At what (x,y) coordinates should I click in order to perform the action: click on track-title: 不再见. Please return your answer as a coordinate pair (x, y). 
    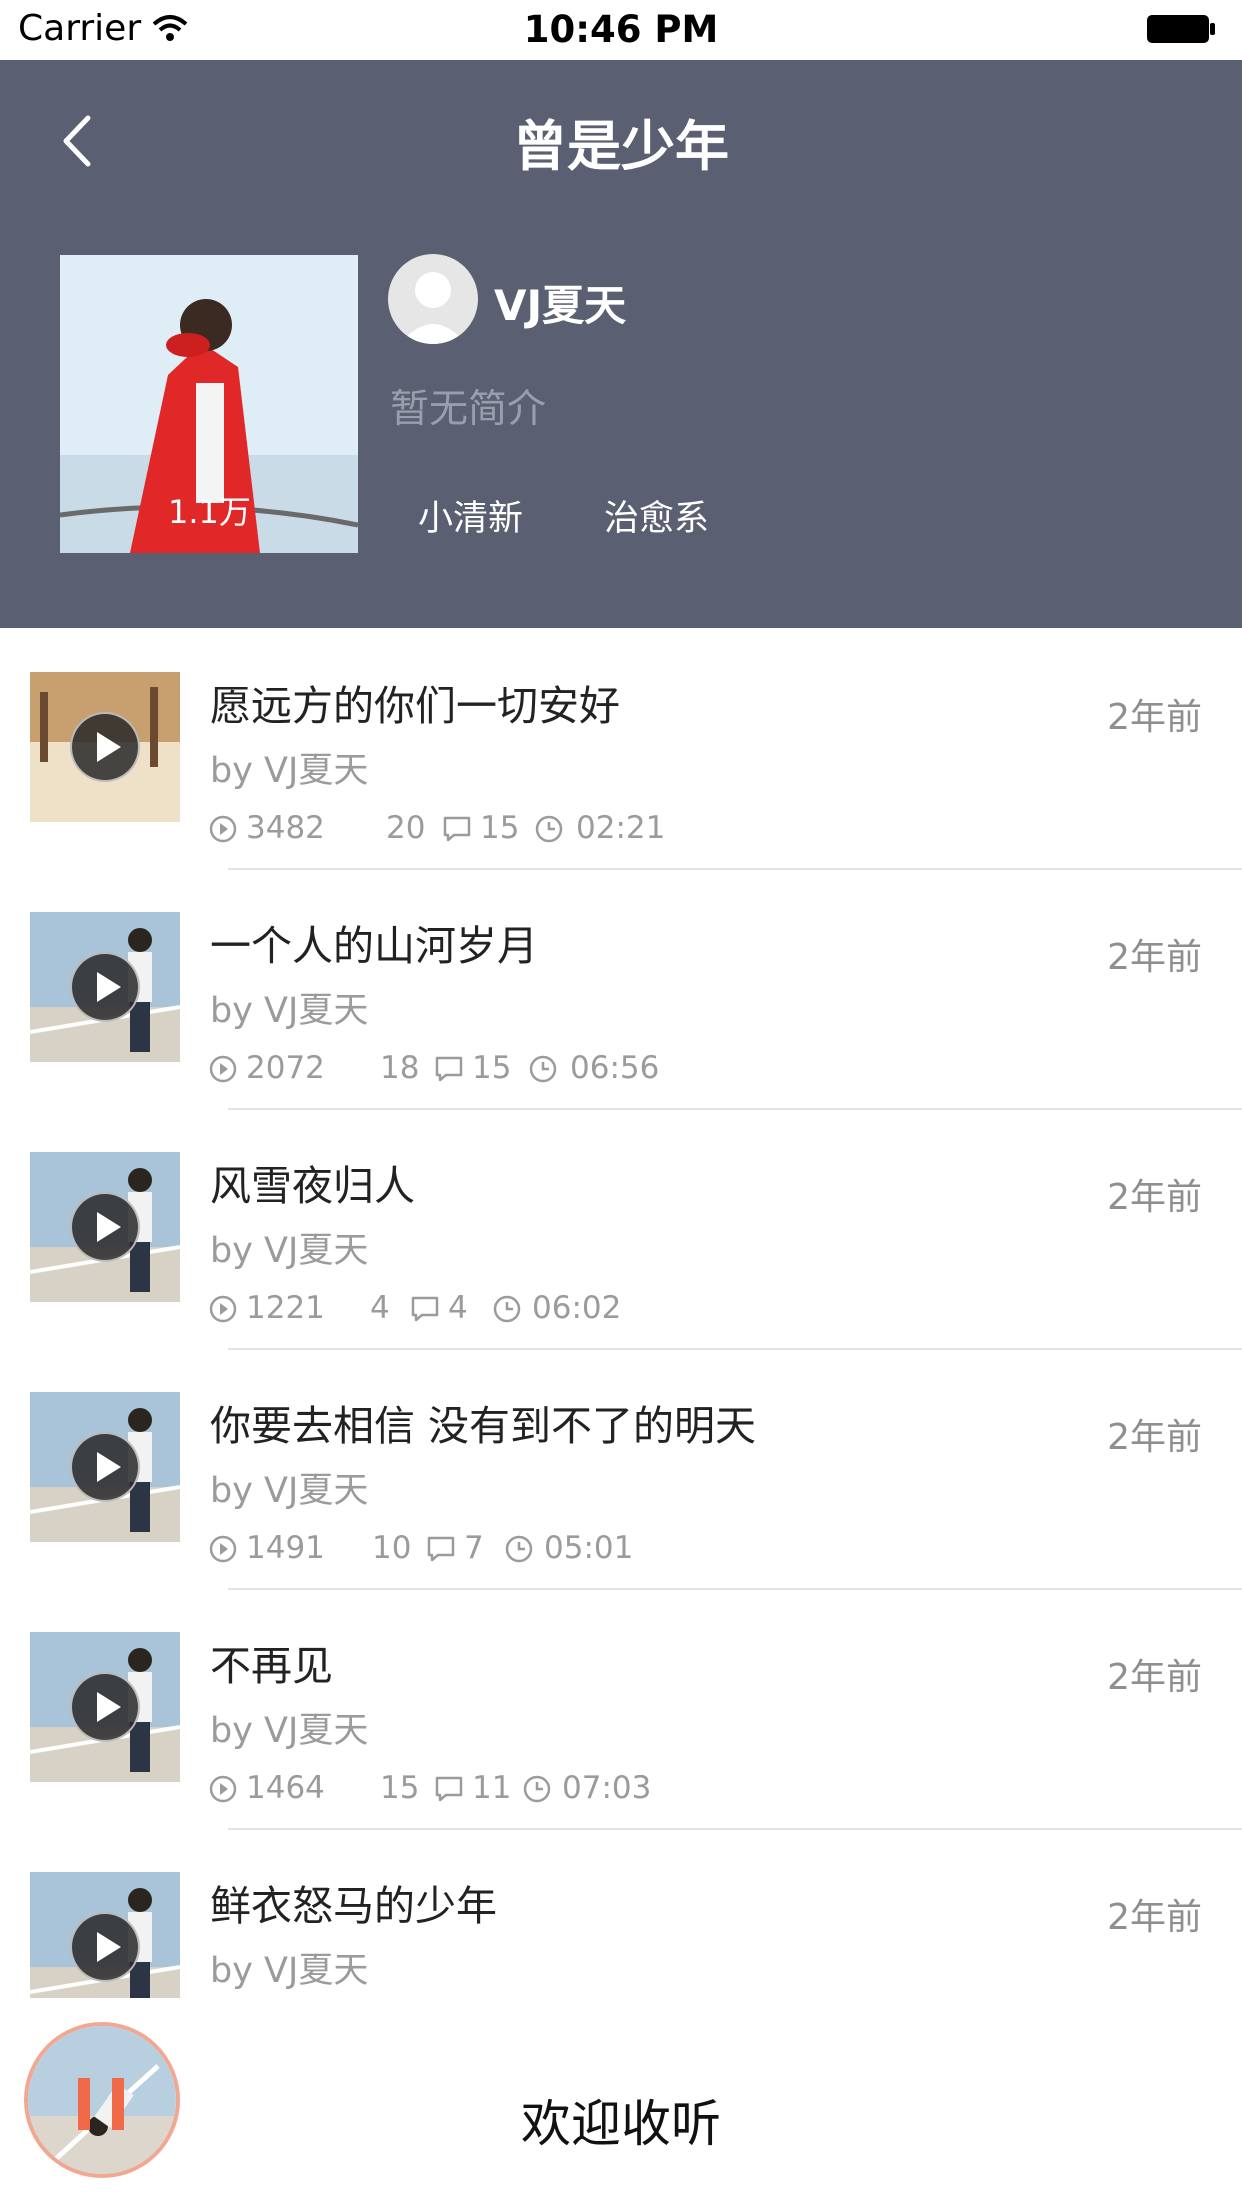
    Looking at the image, I should click on (271, 1666).